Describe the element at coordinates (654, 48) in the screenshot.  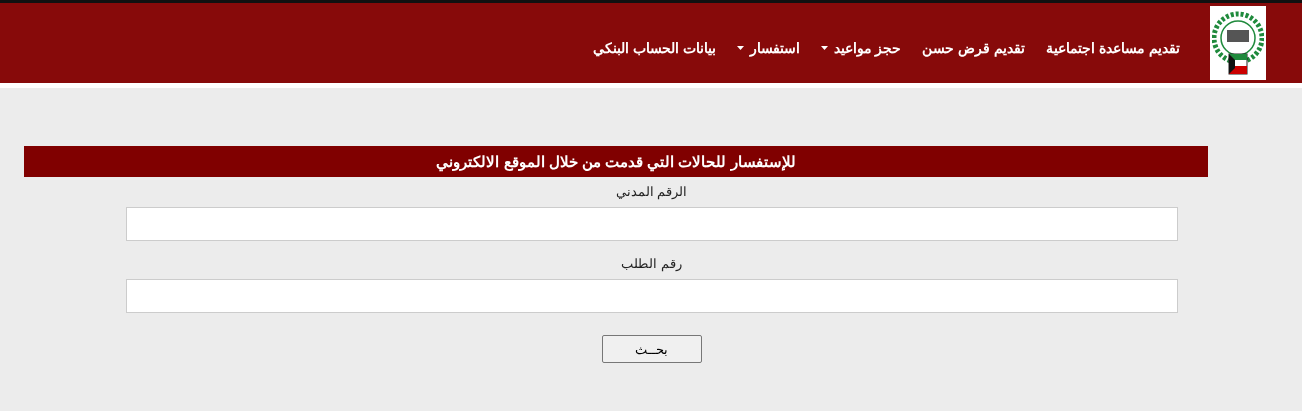
I see `nav-link: بيانات الحساب البنكي` at that location.